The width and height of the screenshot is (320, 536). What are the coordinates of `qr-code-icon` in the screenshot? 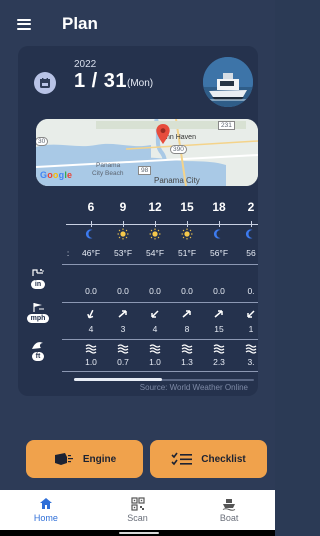 It's located at (137, 504).